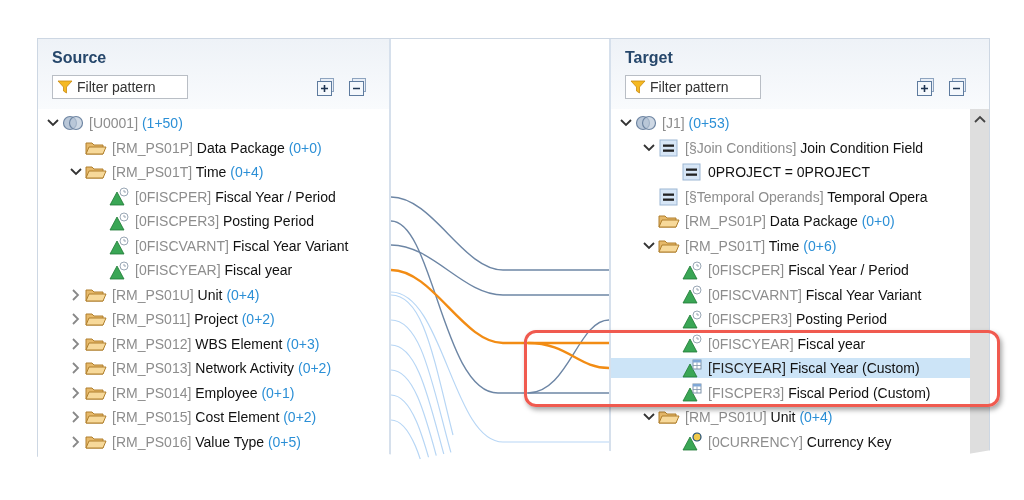 The height and width of the screenshot is (500, 1024). What do you see at coordinates (80, 58) in the screenshot?
I see `panel-title: Source` at bounding box center [80, 58].